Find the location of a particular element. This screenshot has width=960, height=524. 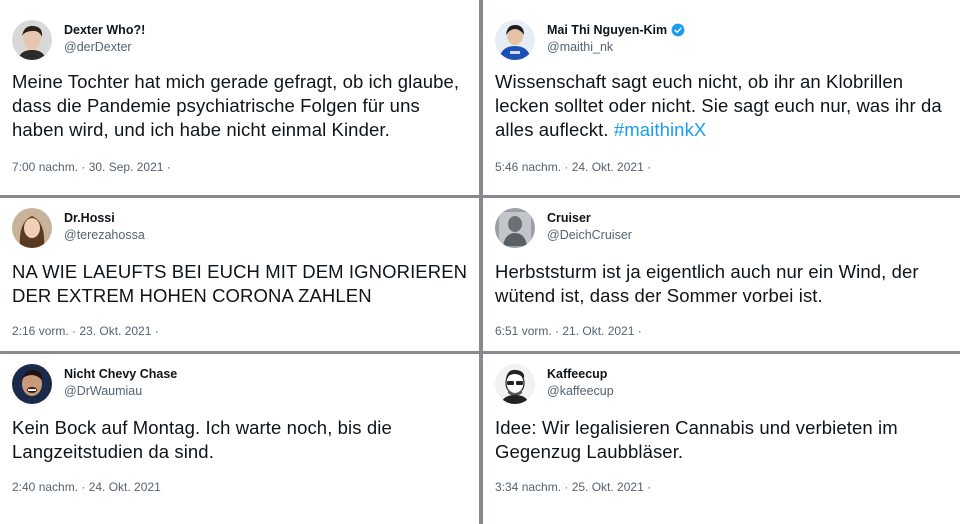

author-handle: @DeichCruiser is located at coordinates (589, 235).